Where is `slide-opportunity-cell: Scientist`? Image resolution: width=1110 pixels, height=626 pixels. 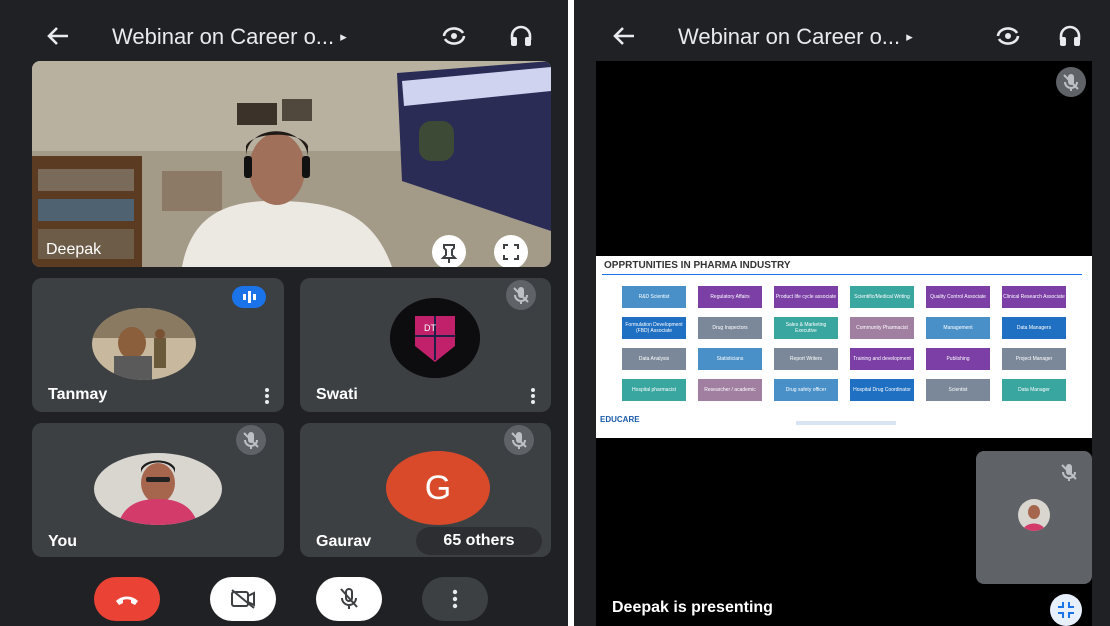 slide-opportunity-cell: Scientist is located at coordinates (958, 390).